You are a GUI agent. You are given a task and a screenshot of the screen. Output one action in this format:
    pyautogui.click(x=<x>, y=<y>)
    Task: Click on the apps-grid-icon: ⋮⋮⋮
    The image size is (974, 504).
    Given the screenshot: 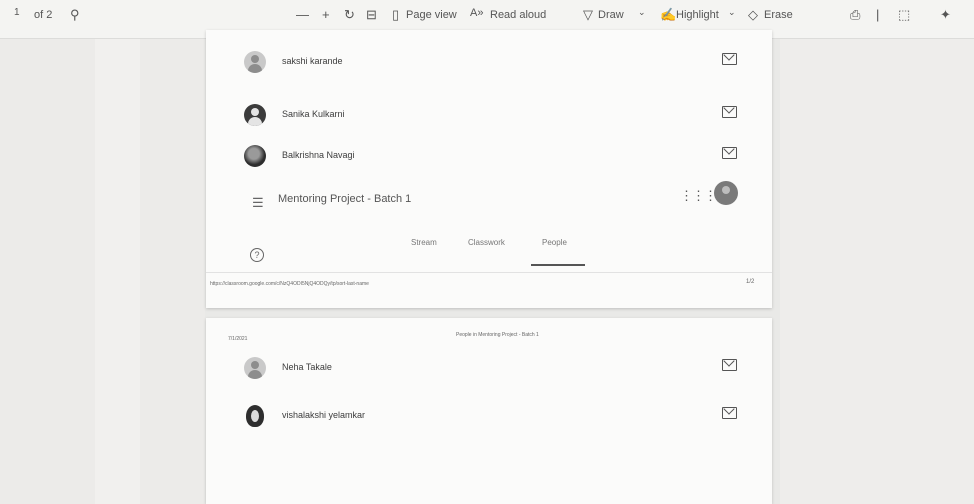 What is the action you would take?
    pyautogui.click(x=698, y=196)
    